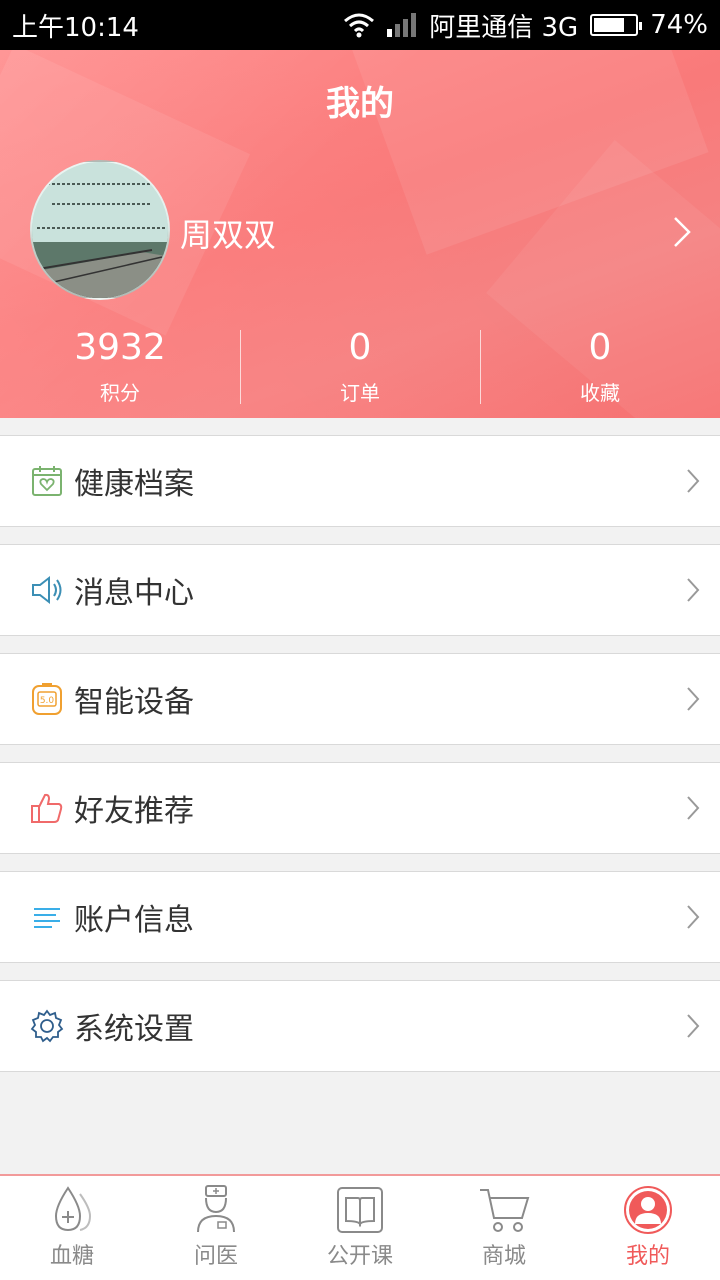  Describe the element at coordinates (47, 917) in the screenshot. I see `list-icon` at that location.